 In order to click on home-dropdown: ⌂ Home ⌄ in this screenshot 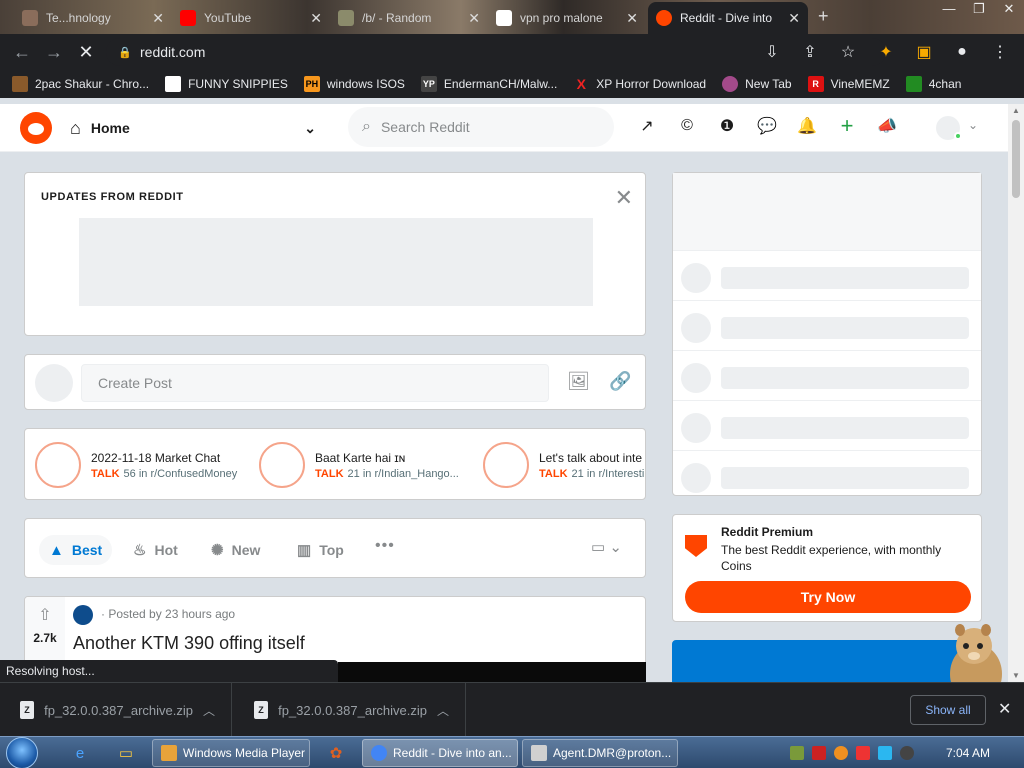, I will do `click(195, 128)`.